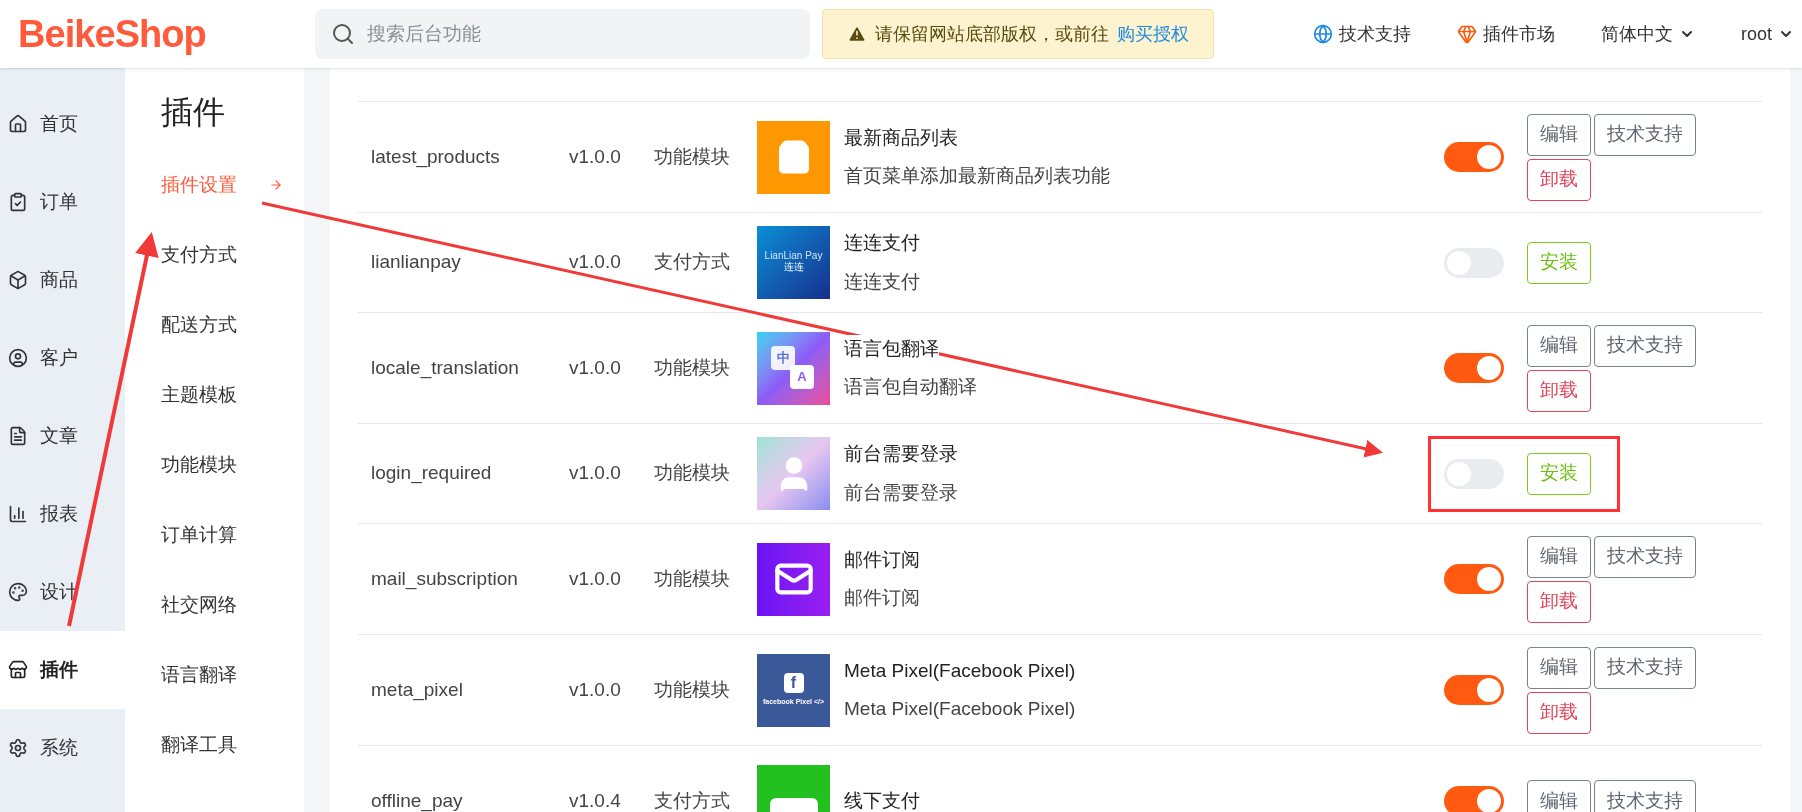 This screenshot has height=812, width=1802. Describe the element at coordinates (232, 675) in the screenshot. I see `submenu-item: 语言翻译` at that location.